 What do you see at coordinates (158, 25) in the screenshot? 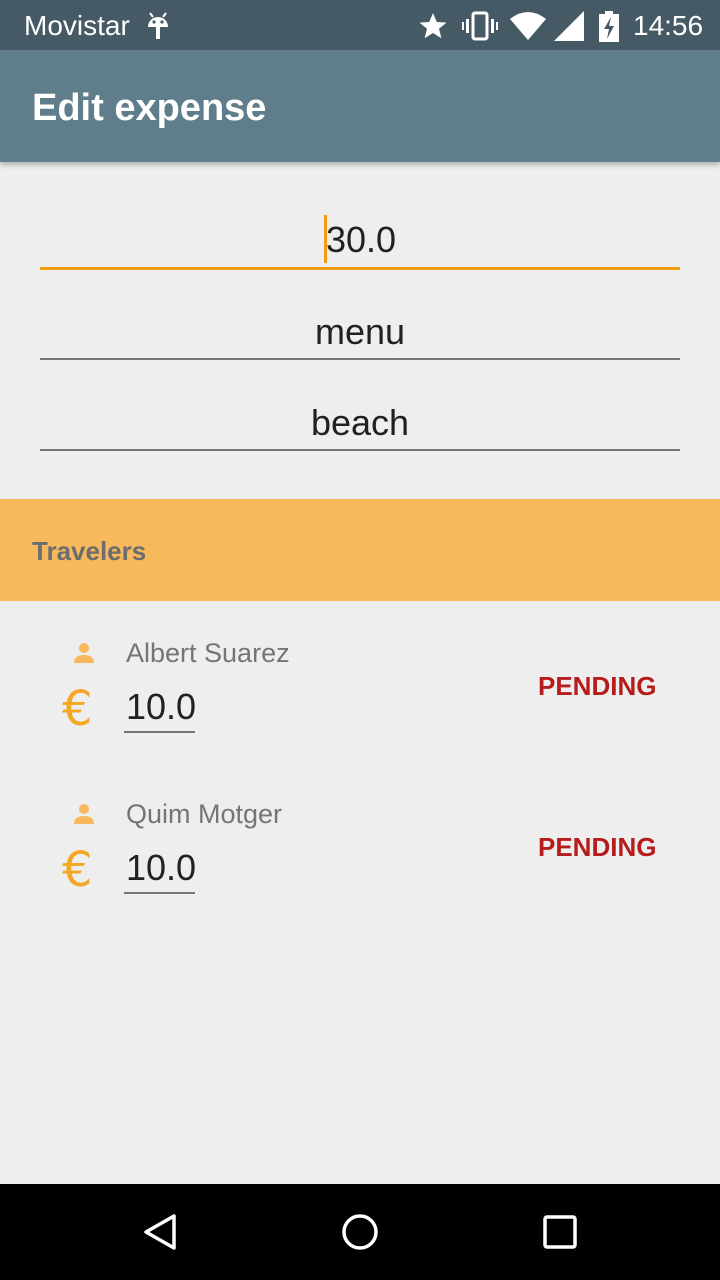
I see `android-icon` at bounding box center [158, 25].